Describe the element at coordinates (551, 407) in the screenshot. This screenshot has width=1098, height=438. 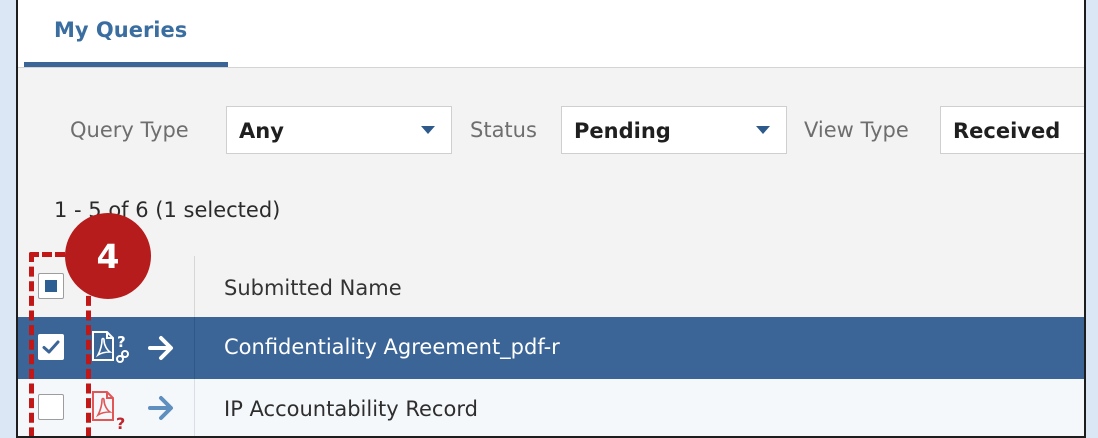
I see `table-row: ? IP Accountability Record` at that location.